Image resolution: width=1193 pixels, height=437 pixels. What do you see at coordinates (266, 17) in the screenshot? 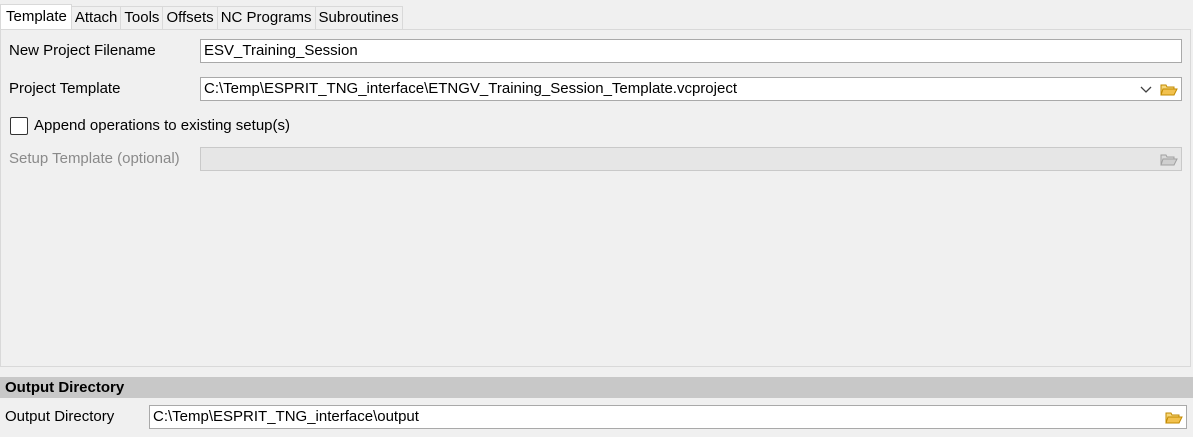
I see `tab-nc-programs: NC Programs` at bounding box center [266, 17].